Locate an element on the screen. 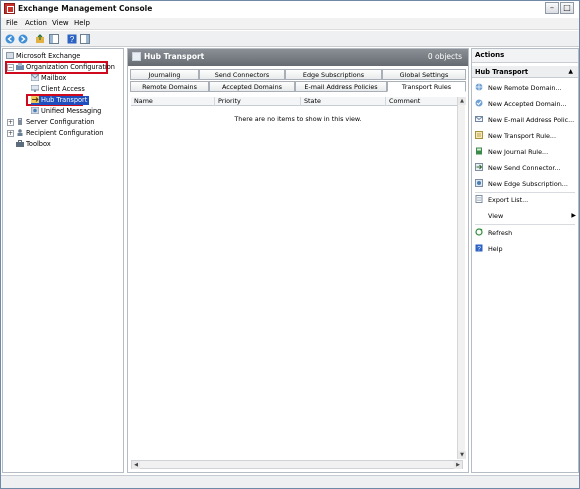  new-journal-rule-icon is located at coordinates (479, 151).